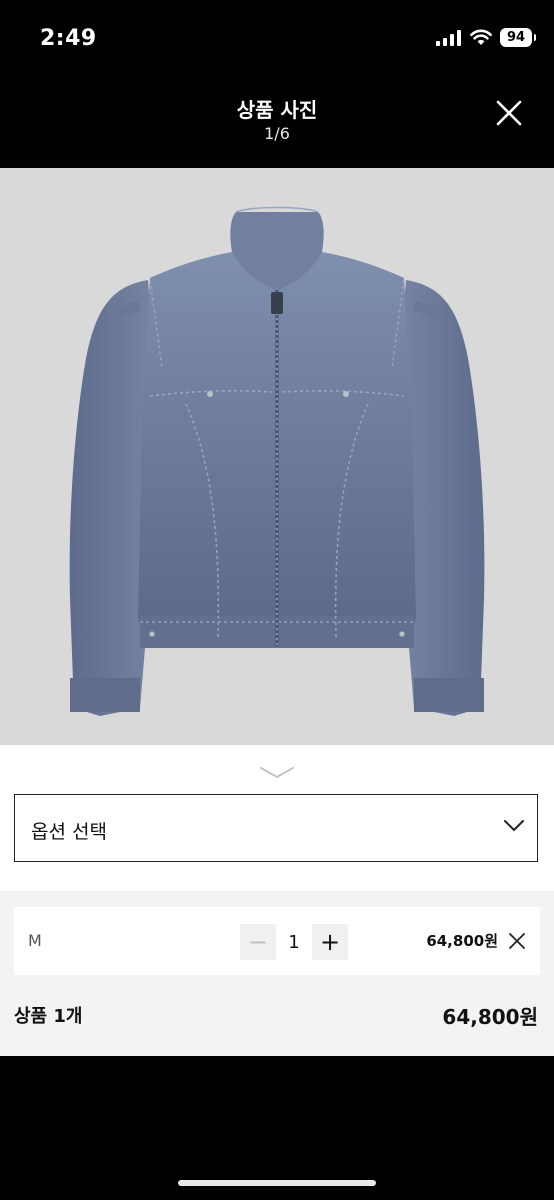  I want to click on photo-counter: 1/6, so click(277, 133).